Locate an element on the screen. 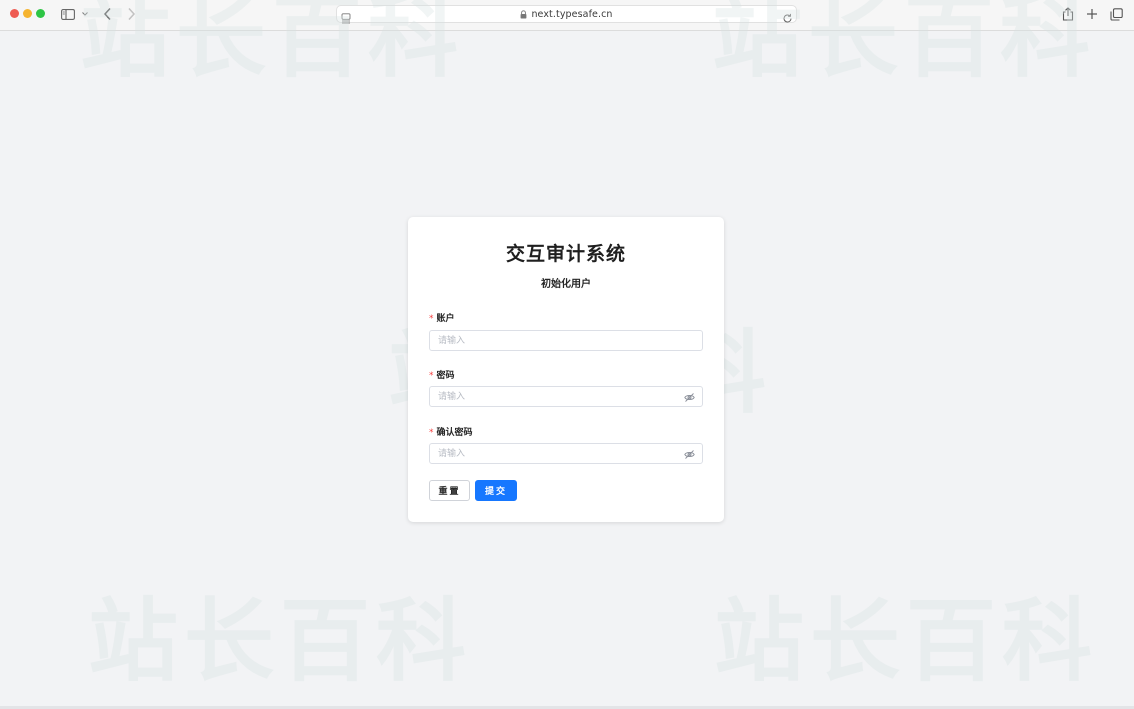 The width and height of the screenshot is (1134, 709). init-user-card: 交互审计系统 初始化用户 *账户 *密码 *确认密码 is located at coordinates (566, 369).